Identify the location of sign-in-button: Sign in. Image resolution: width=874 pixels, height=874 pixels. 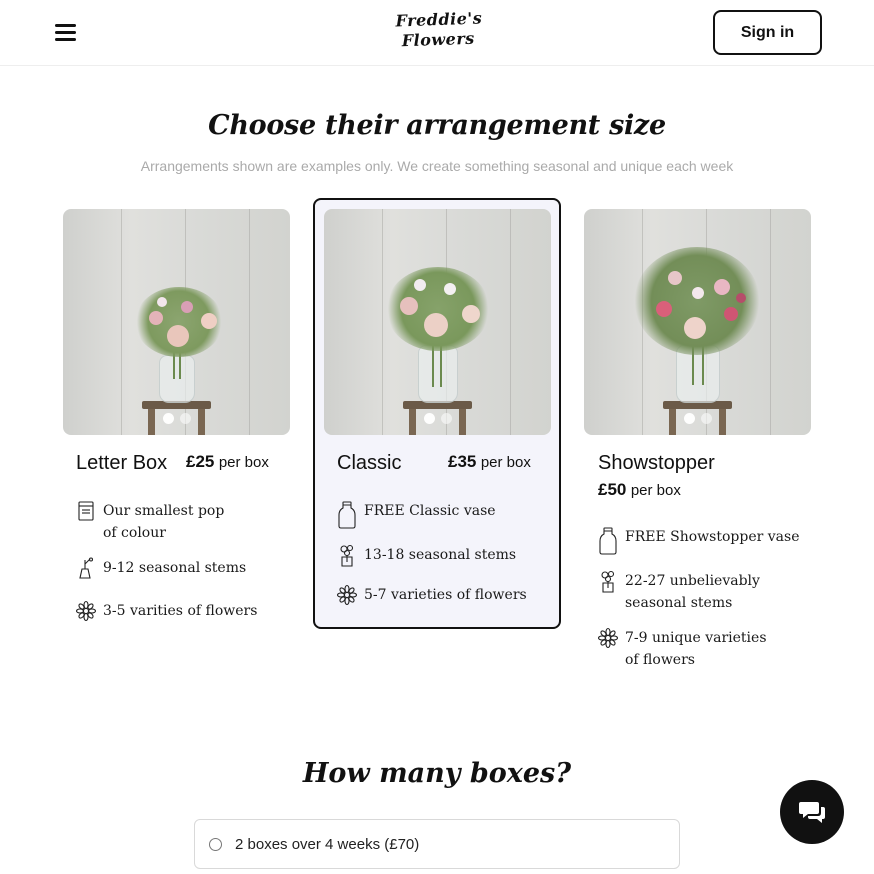
(767, 32).